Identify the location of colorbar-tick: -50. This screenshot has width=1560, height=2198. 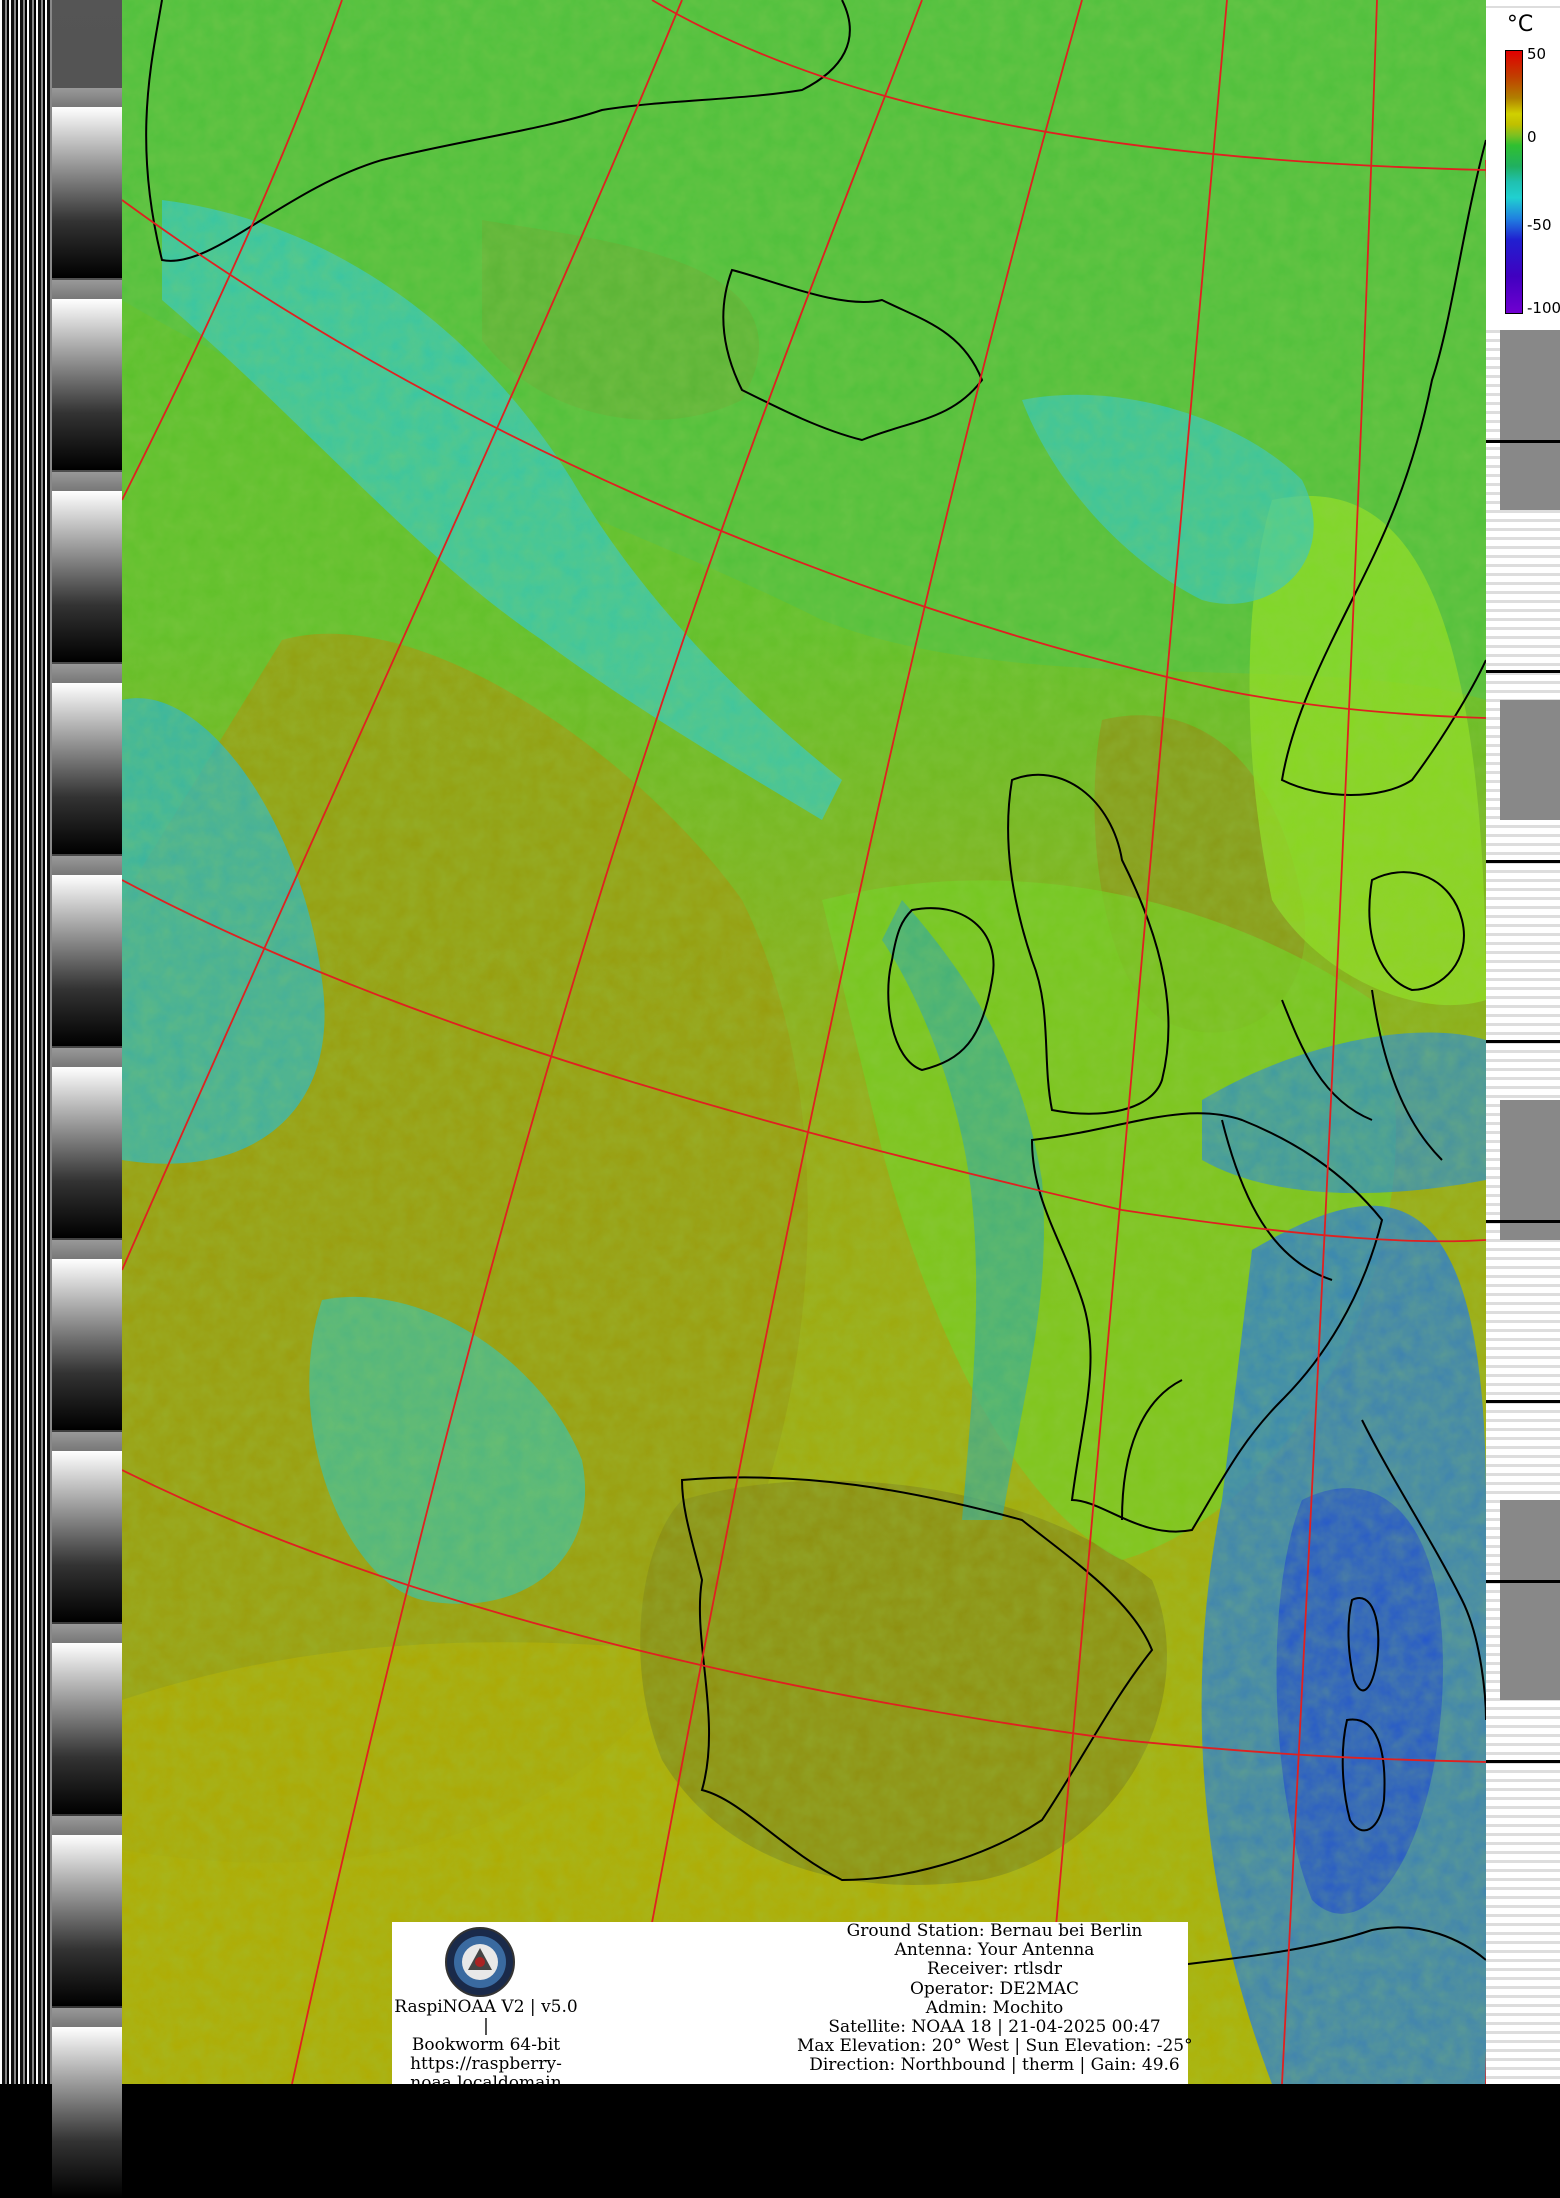
(1539, 225).